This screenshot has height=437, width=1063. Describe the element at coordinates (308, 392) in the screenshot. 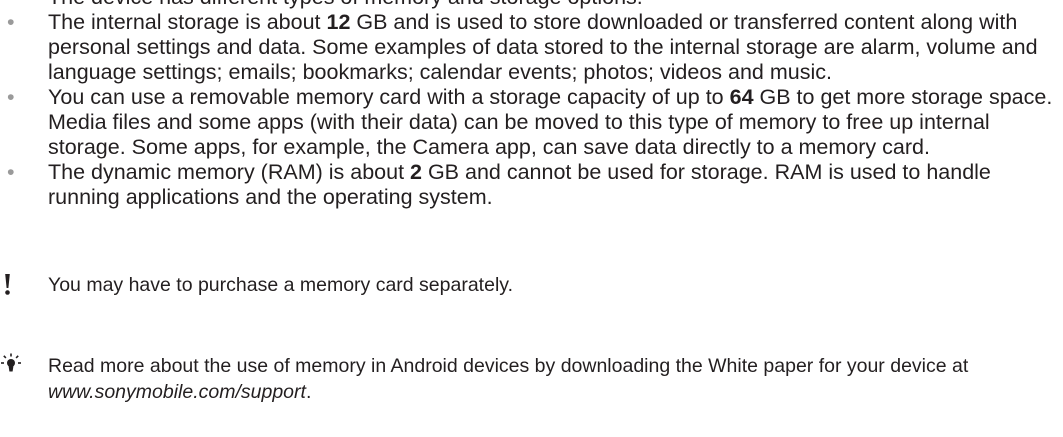

I see `tip-text-end: .` at that location.